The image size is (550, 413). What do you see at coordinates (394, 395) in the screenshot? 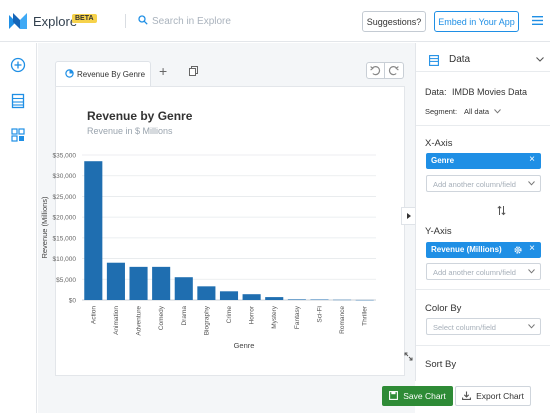
I see `save-icon` at bounding box center [394, 395].